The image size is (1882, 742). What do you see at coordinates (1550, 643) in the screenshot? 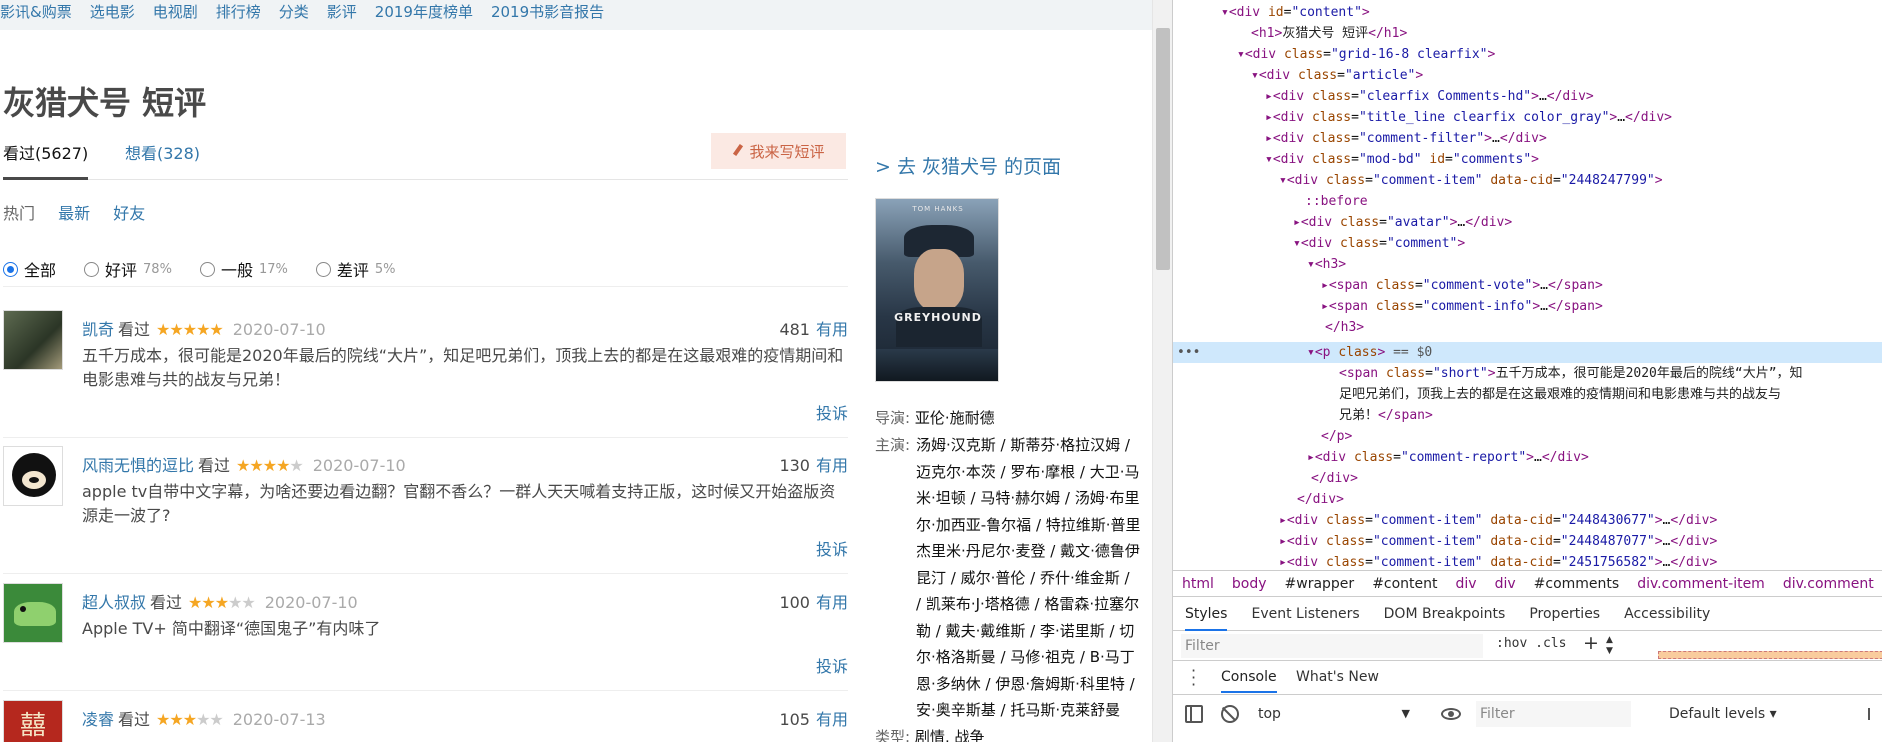
I see `cls-label: .cls` at bounding box center [1550, 643].